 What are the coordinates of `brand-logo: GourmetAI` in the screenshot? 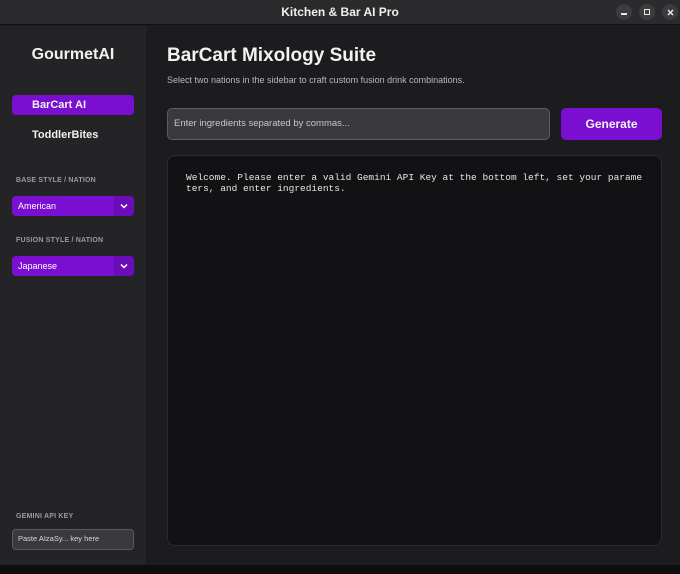 It's located at (73, 54).